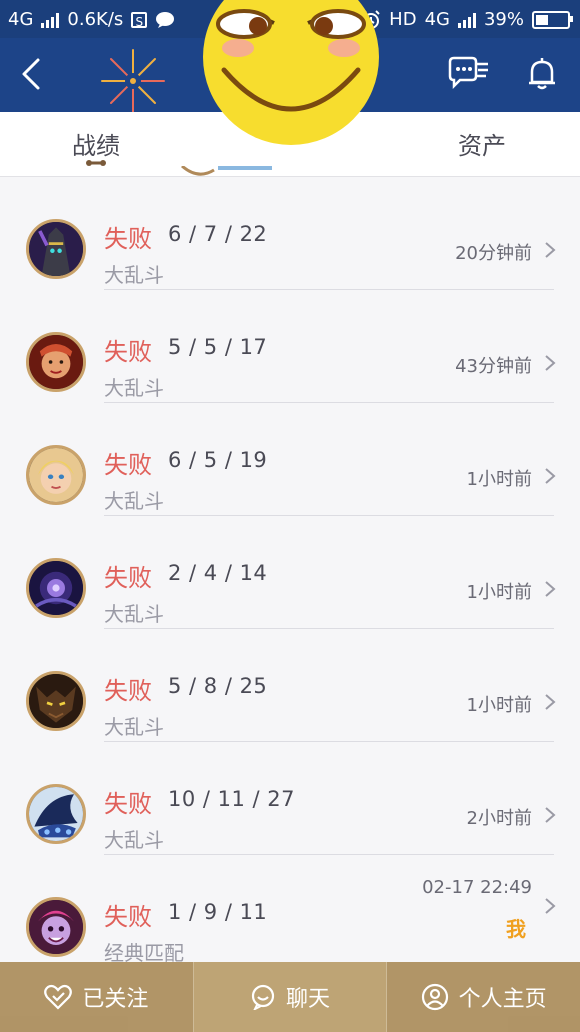 The height and width of the screenshot is (1032, 580). What do you see at coordinates (34, 74) in the screenshot?
I see `back-icon` at bounding box center [34, 74].